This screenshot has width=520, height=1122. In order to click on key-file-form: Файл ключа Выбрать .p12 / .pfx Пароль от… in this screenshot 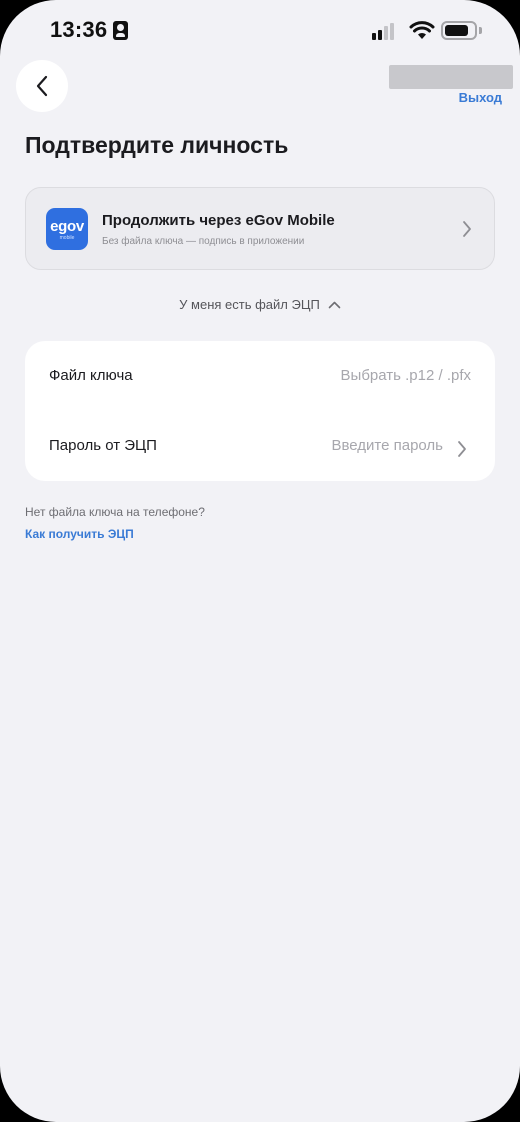, I will do `click(260, 411)`.